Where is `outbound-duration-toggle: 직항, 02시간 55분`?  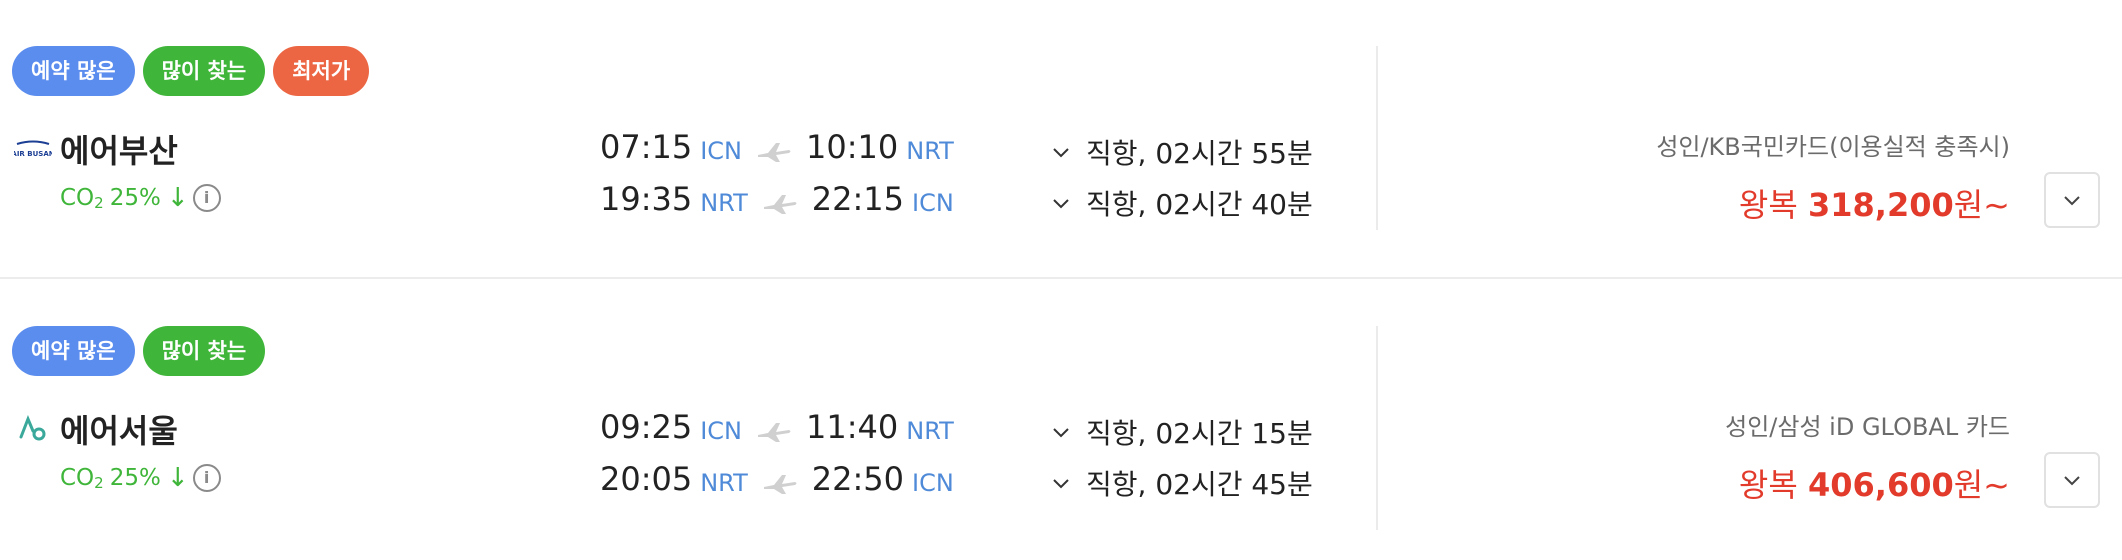 outbound-duration-toggle: 직항, 02시간 55분 is located at coordinates (1181, 152).